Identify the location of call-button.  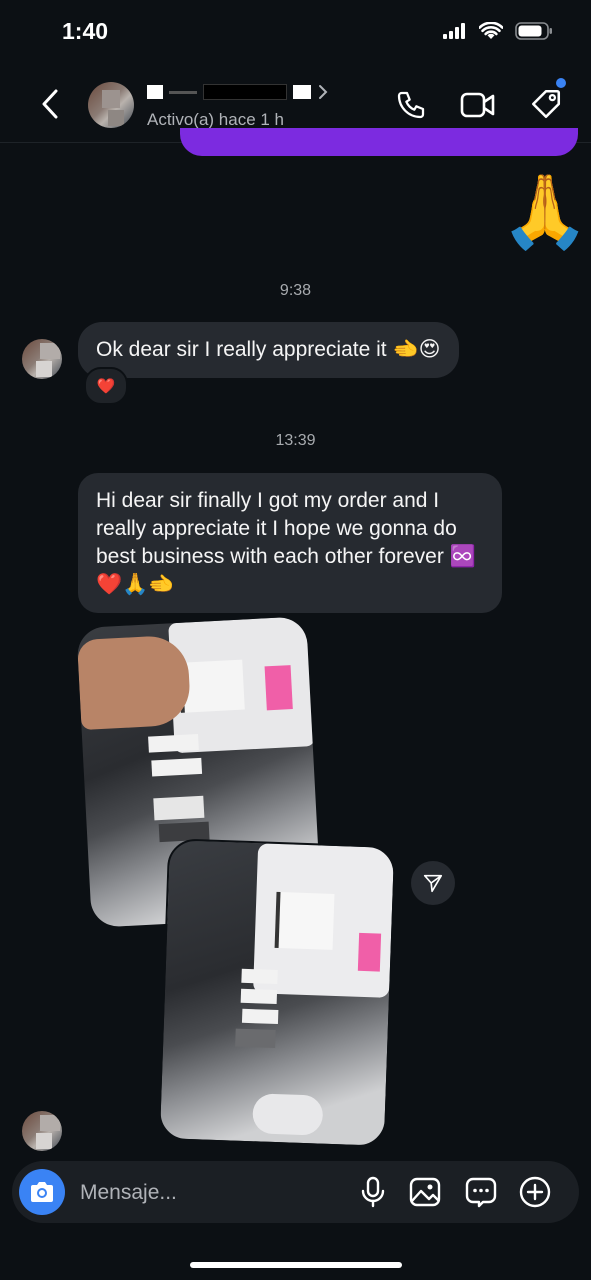
(411, 105).